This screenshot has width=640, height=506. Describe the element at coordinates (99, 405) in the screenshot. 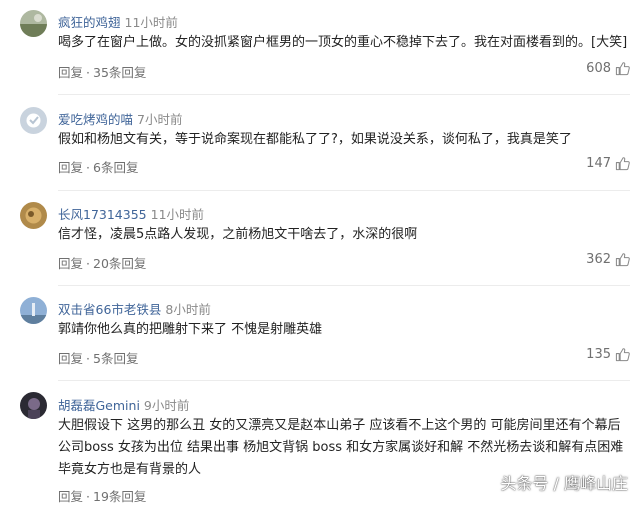

I see `username: 胡磊磊Gemini` at that location.